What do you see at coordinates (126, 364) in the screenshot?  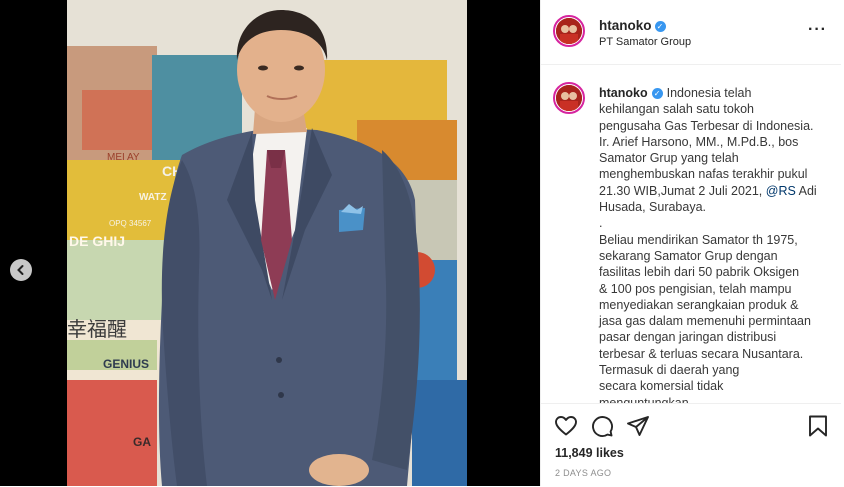 I see `artwork-text-genius: GENIUS` at bounding box center [126, 364].